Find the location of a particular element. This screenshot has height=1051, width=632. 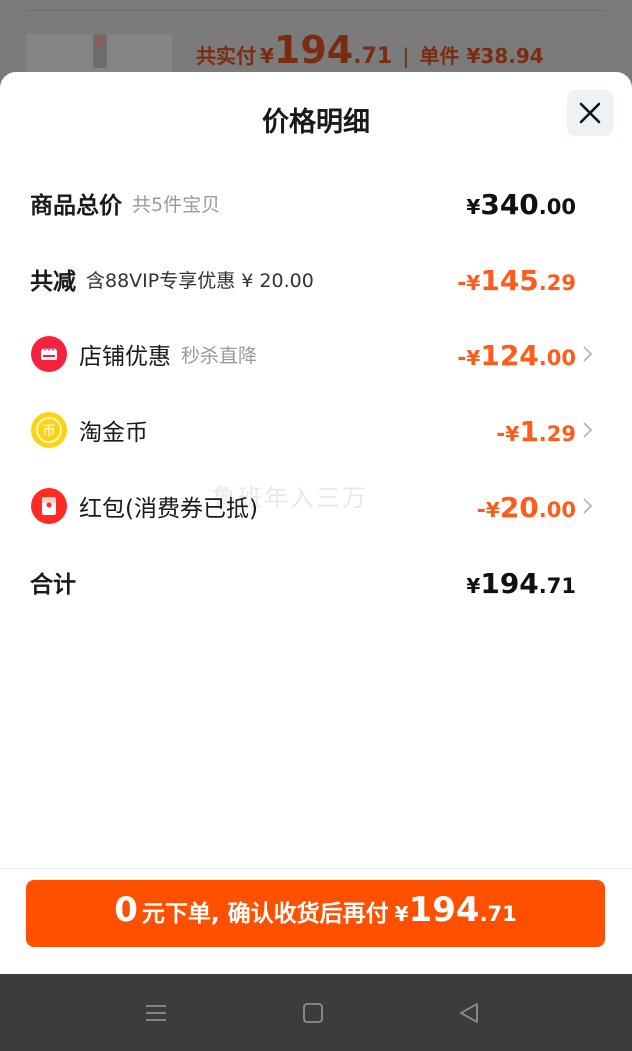

sheet-title: 价格明细 is located at coordinates (316, 122).